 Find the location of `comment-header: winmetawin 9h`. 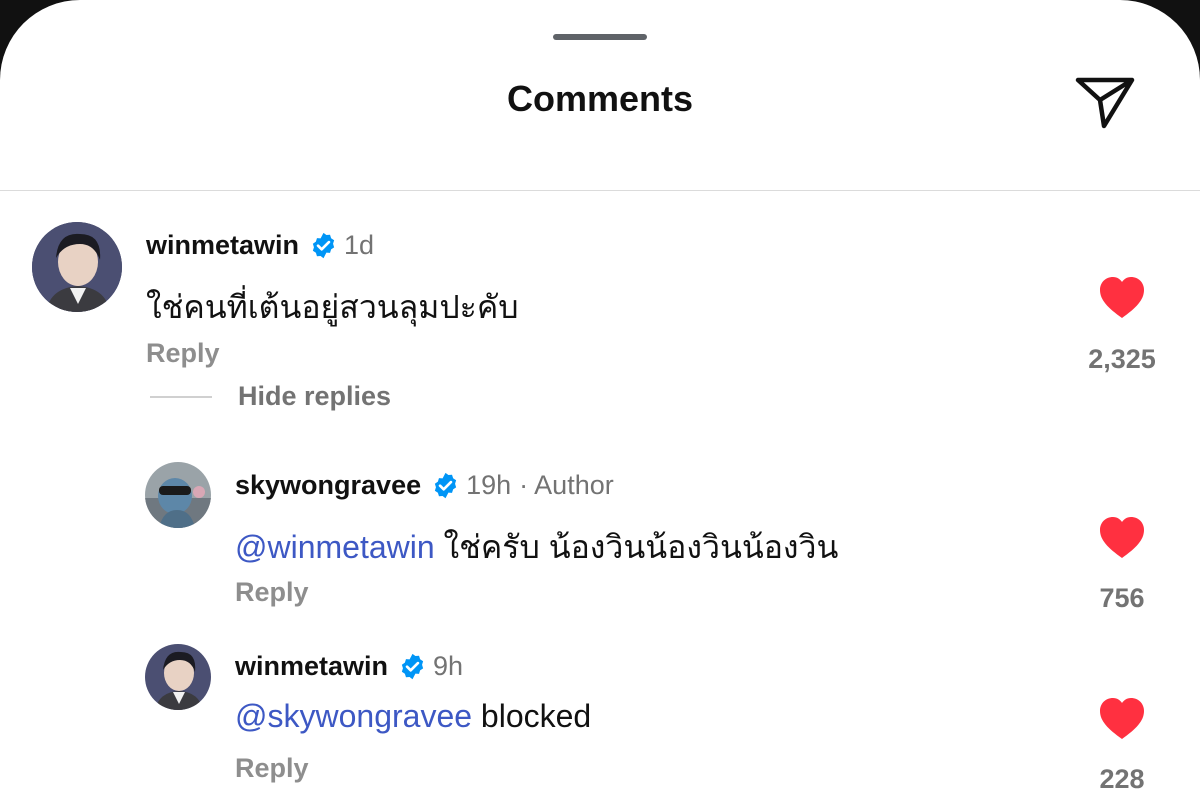

comment-header: winmetawin 9h is located at coordinates (349, 666).